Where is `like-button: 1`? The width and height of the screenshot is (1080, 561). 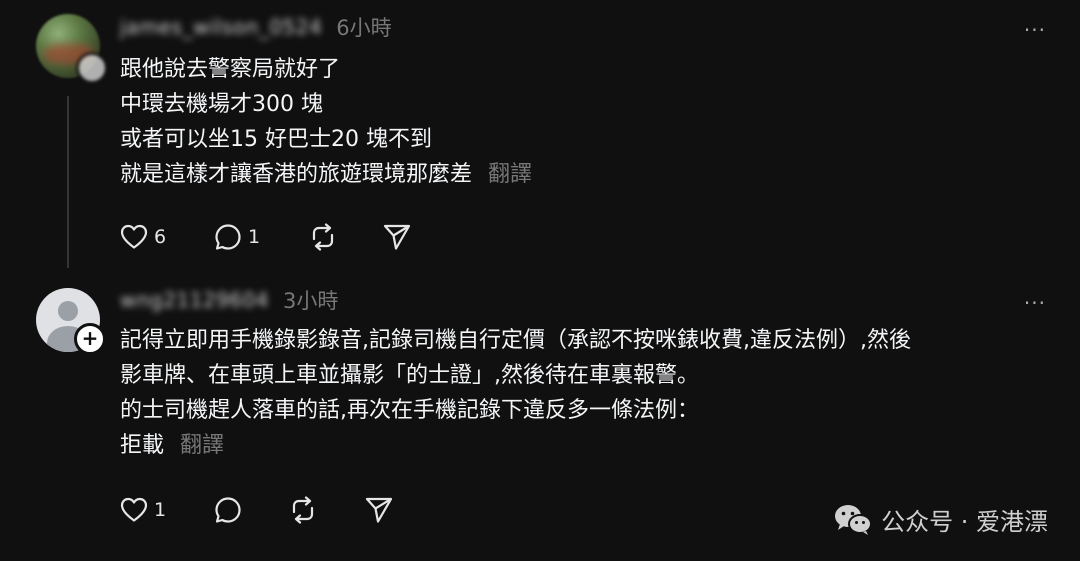
like-button: 1 is located at coordinates (167, 510).